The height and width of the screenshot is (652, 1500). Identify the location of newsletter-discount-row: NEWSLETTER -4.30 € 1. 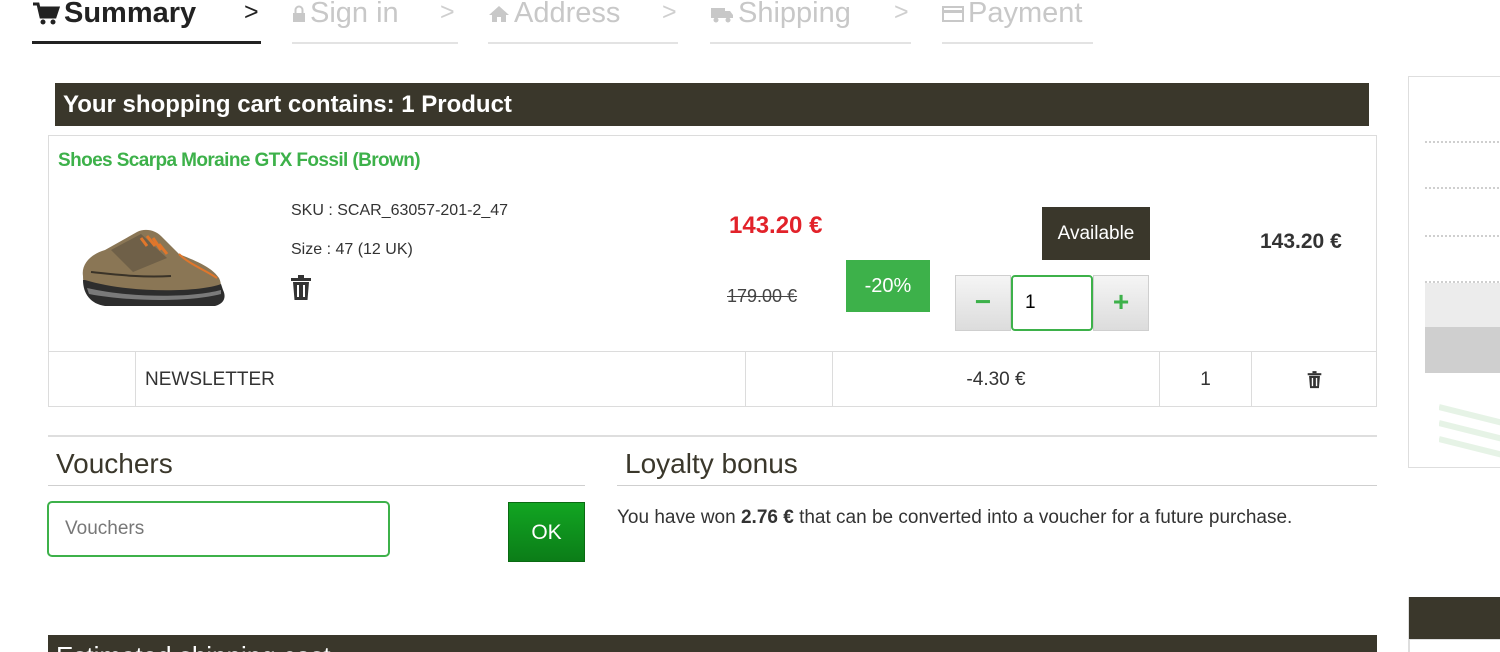
(712, 379).